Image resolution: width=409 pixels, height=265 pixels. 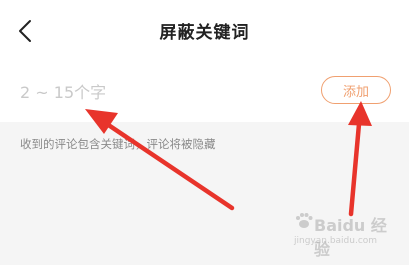 I want to click on add-button: 添加, so click(x=356, y=90).